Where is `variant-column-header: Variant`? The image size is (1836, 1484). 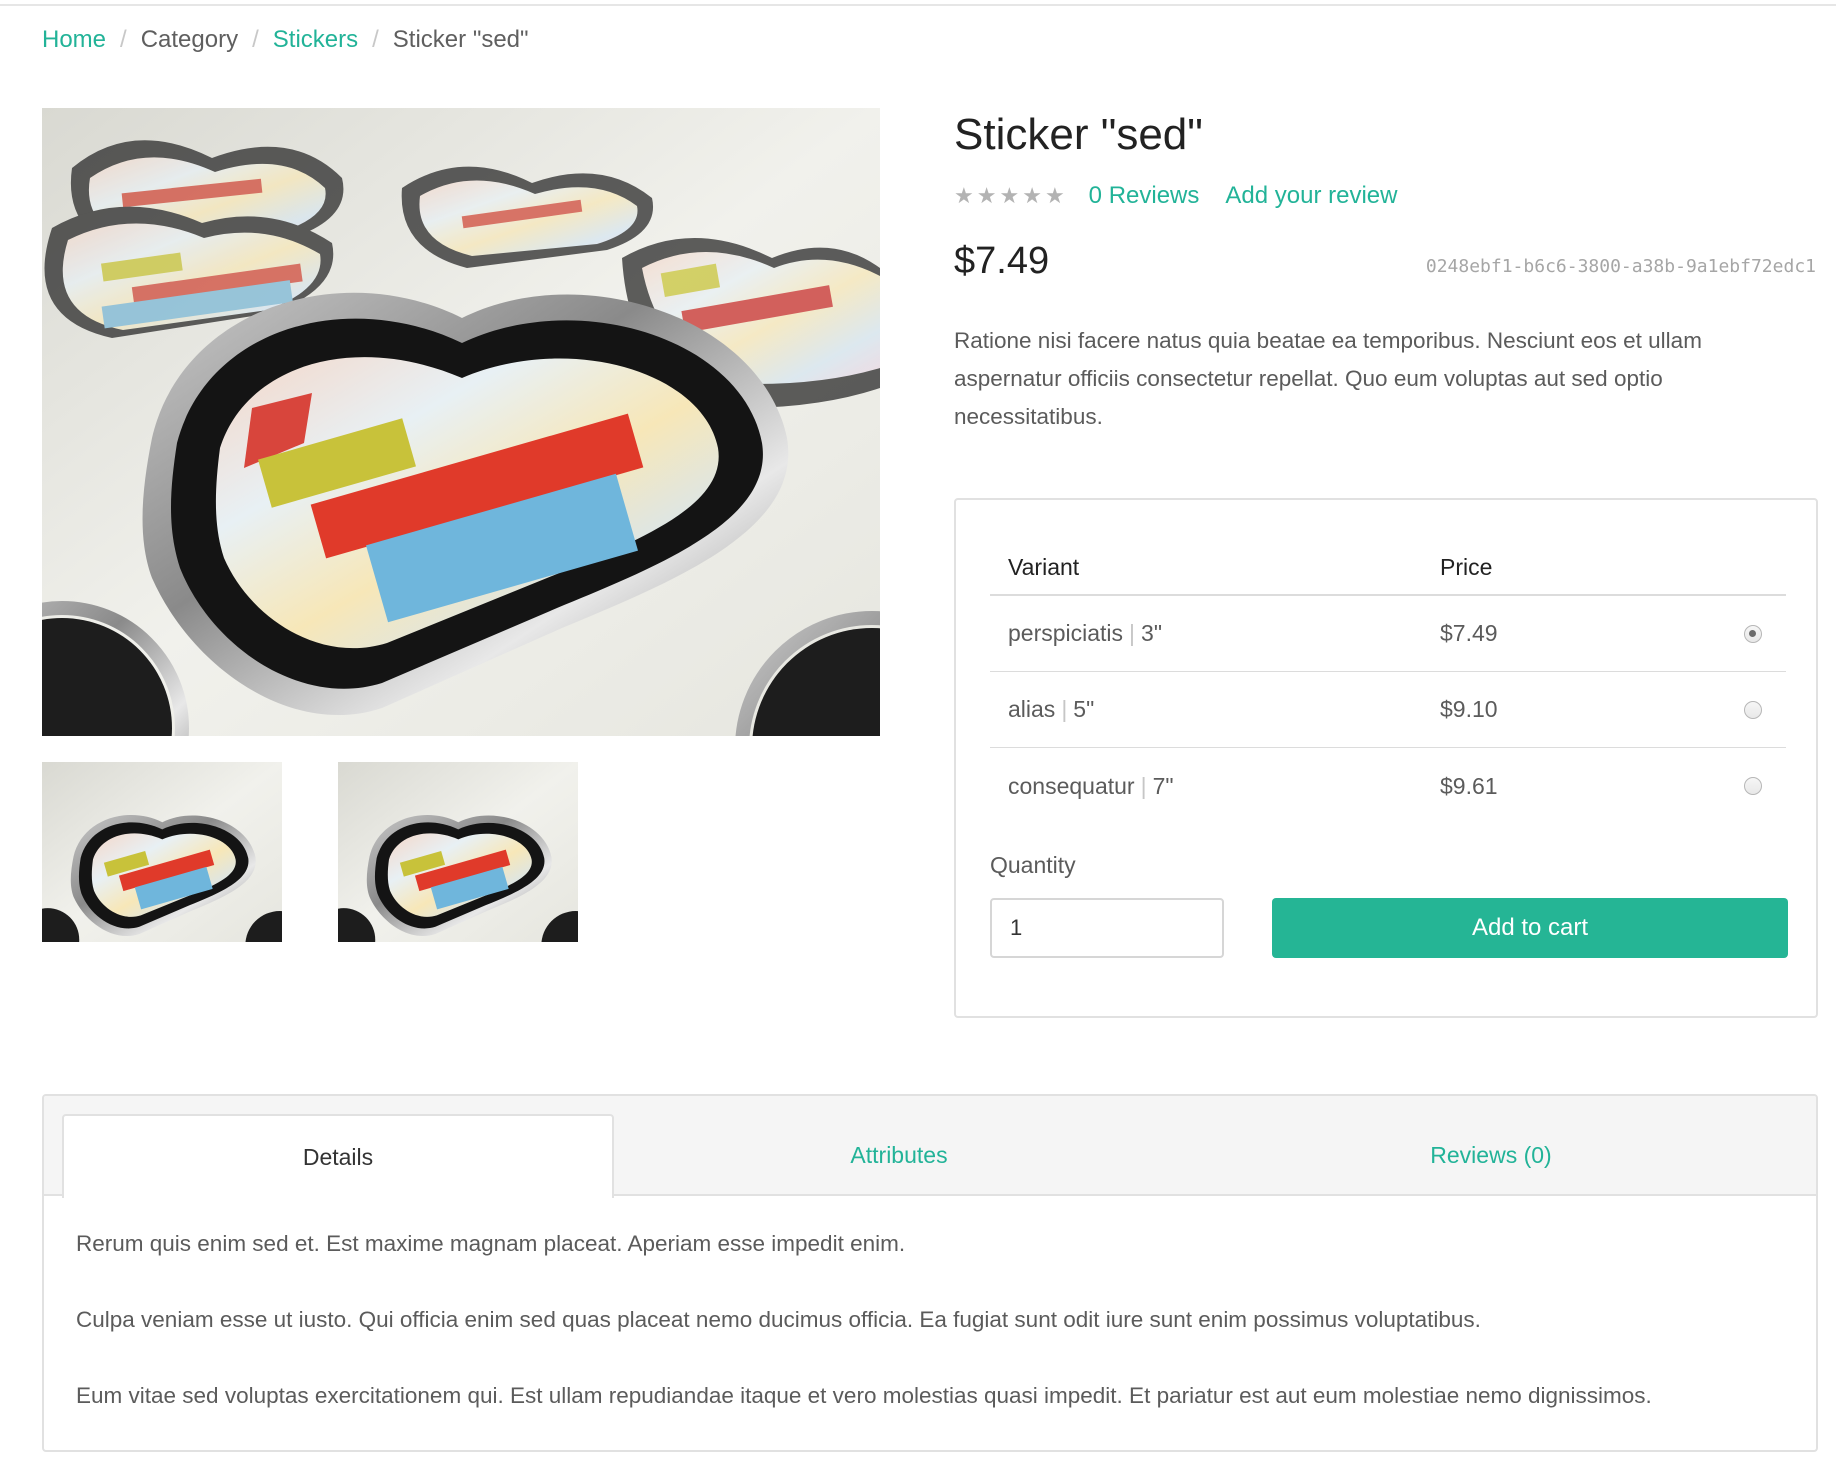 variant-column-header: Variant is located at coordinates (1044, 566).